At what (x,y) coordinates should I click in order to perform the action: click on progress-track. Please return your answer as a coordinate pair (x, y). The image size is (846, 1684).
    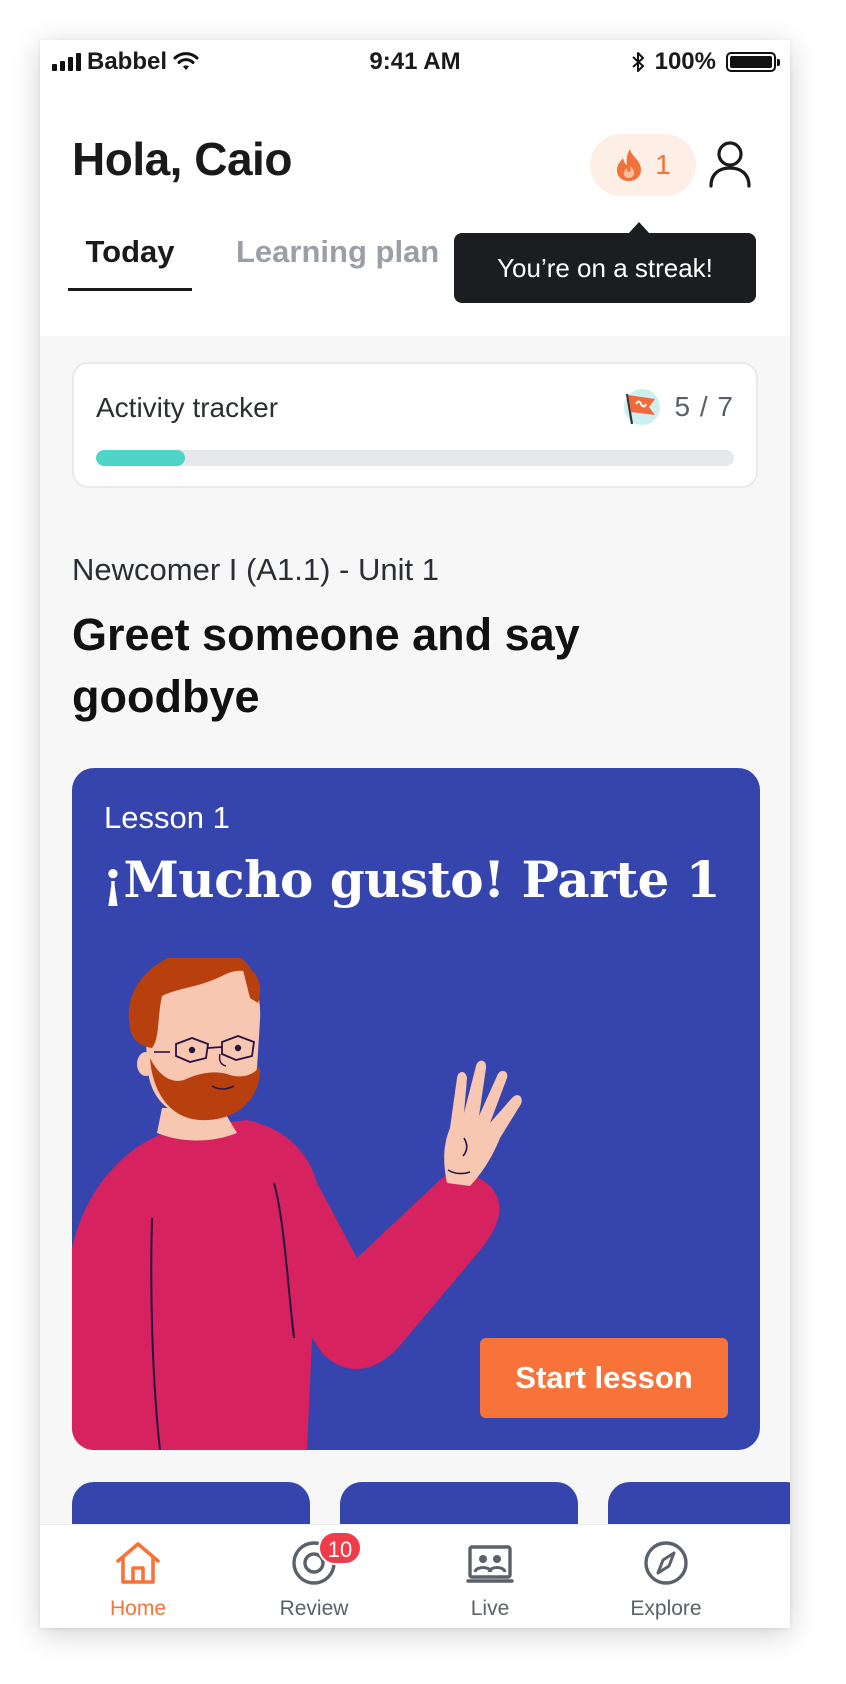
    Looking at the image, I should click on (415, 458).